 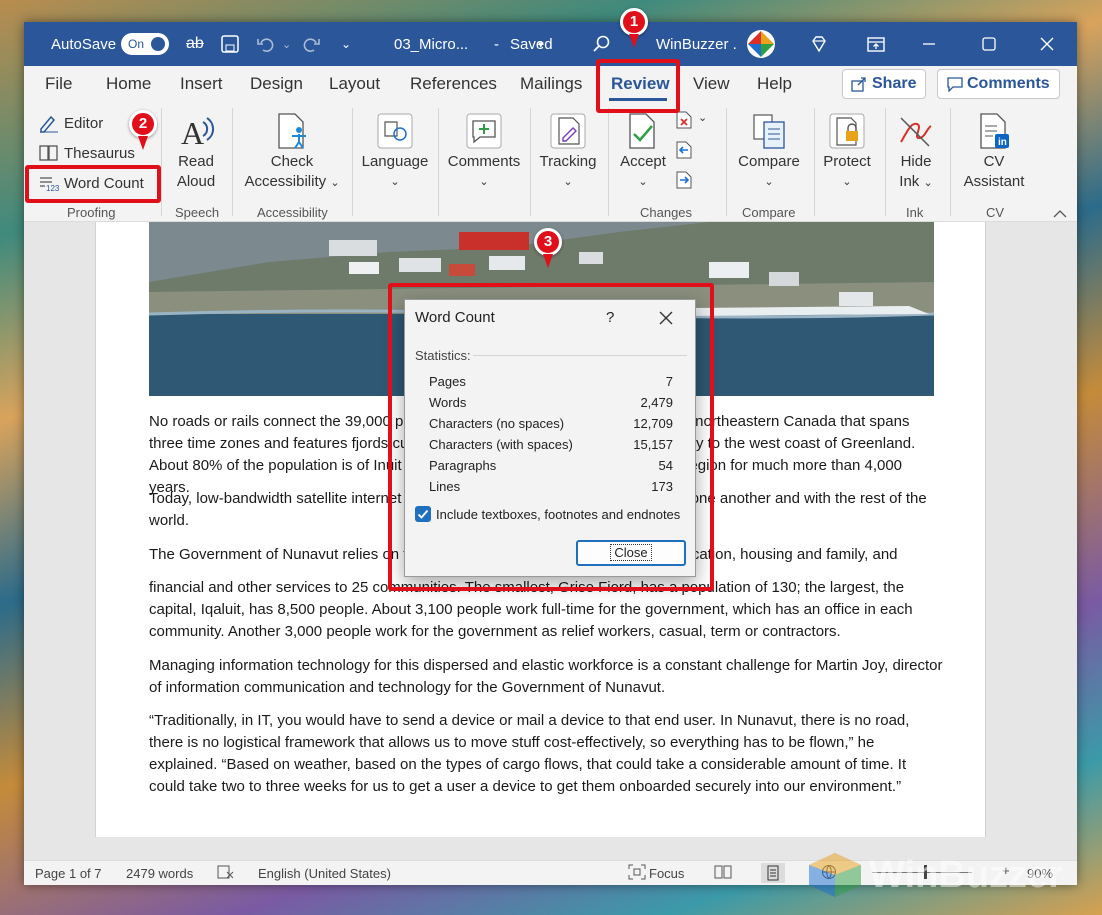 I want to click on save-status-dropdown-icon: ▾, so click(x=541, y=44).